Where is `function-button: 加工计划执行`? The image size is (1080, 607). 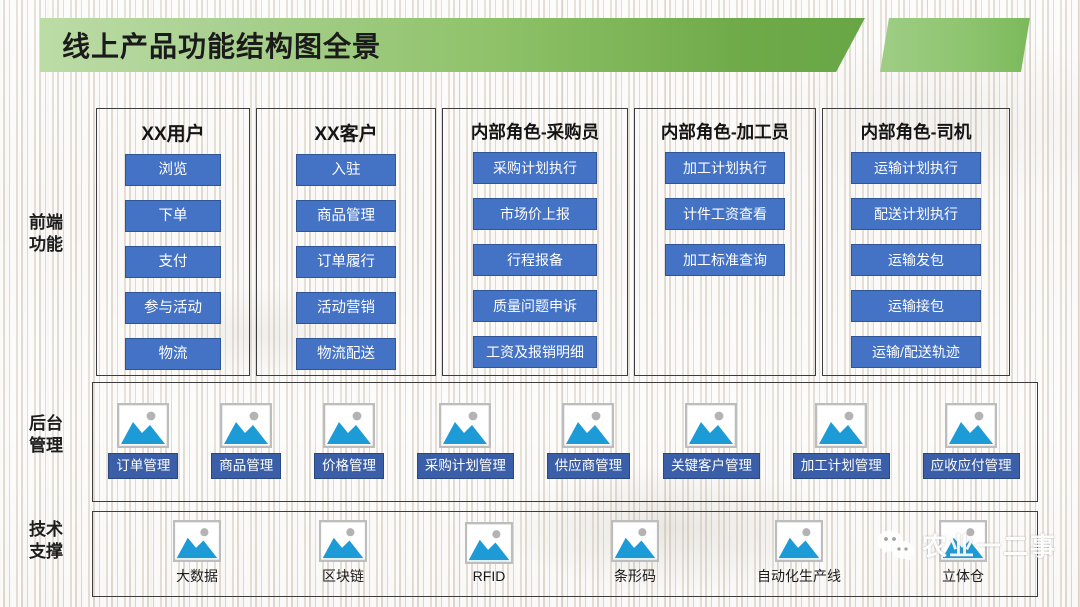
function-button: 加工计划执行 is located at coordinates (725, 168).